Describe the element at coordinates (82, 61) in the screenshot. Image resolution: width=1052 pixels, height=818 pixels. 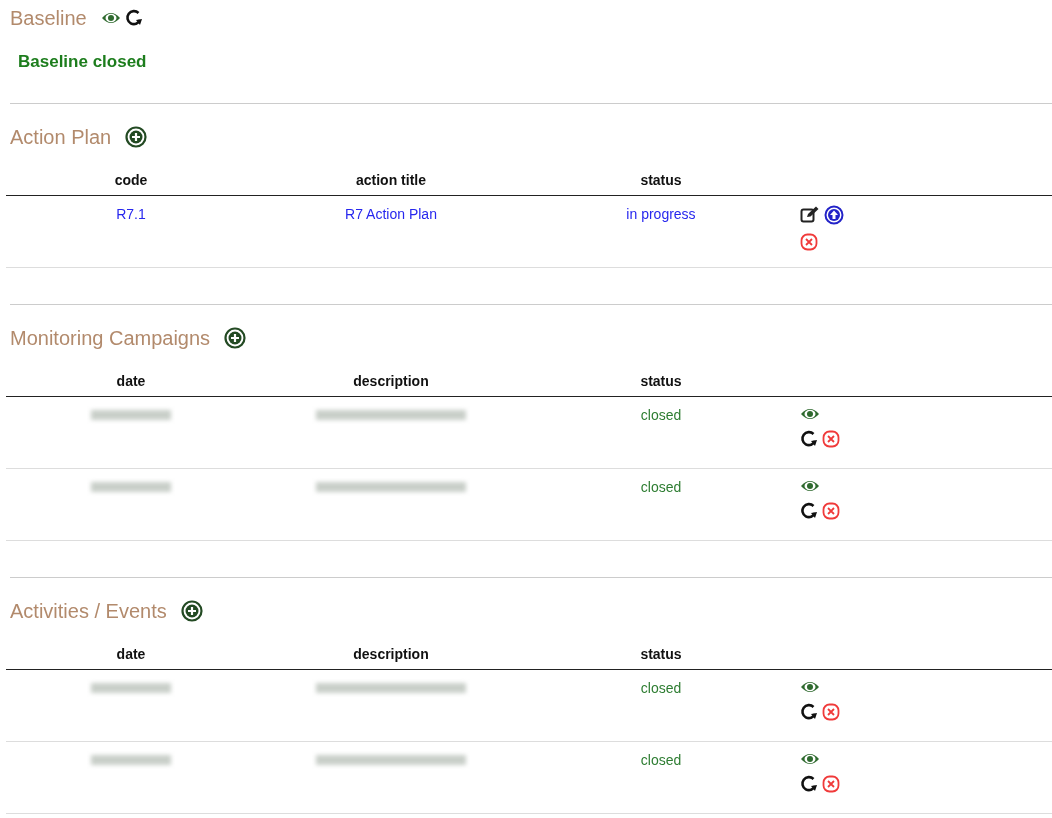
I see `baseline-status: Baseline closed` at that location.